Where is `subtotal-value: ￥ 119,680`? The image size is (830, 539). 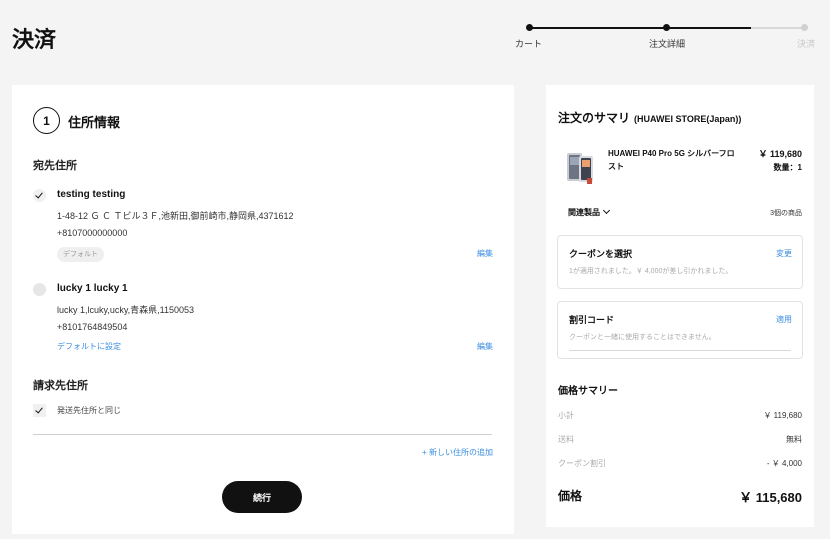
subtotal-value: ￥ 119,680 is located at coordinates (782, 415).